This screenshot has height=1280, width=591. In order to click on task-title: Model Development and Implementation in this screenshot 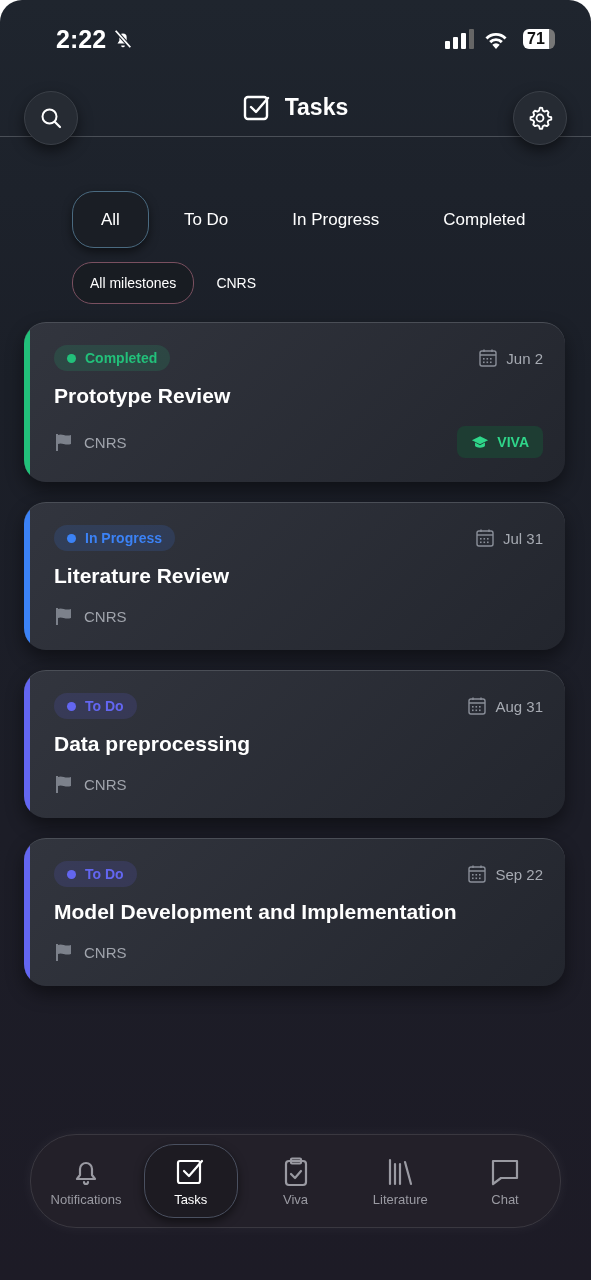, I will do `click(256, 912)`.